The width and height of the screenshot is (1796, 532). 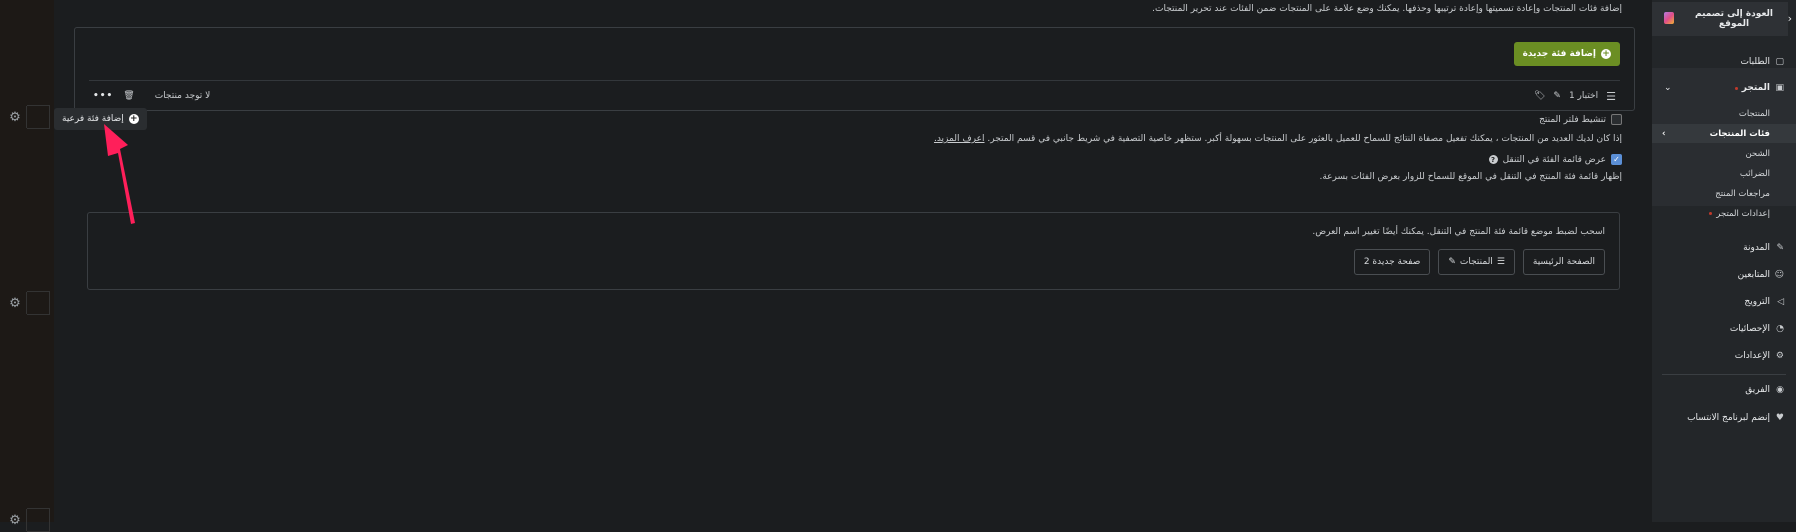 What do you see at coordinates (959, 139) in the screenshot?
I see `learn-more-link: اعرف المزيد.` at bounding box center [959, 139].